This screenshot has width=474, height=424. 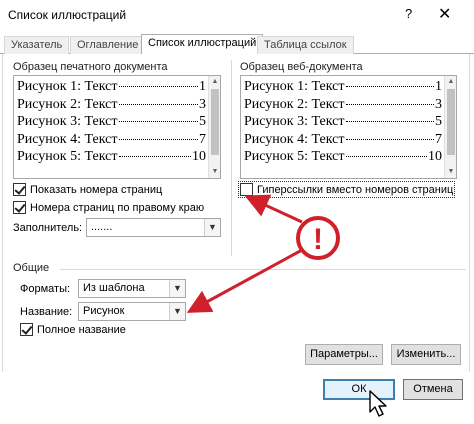 What do you see at coordinates (433, 389) in the screenshot?
I see `cancel-button: Отмена` at bounding box center [433, 389].